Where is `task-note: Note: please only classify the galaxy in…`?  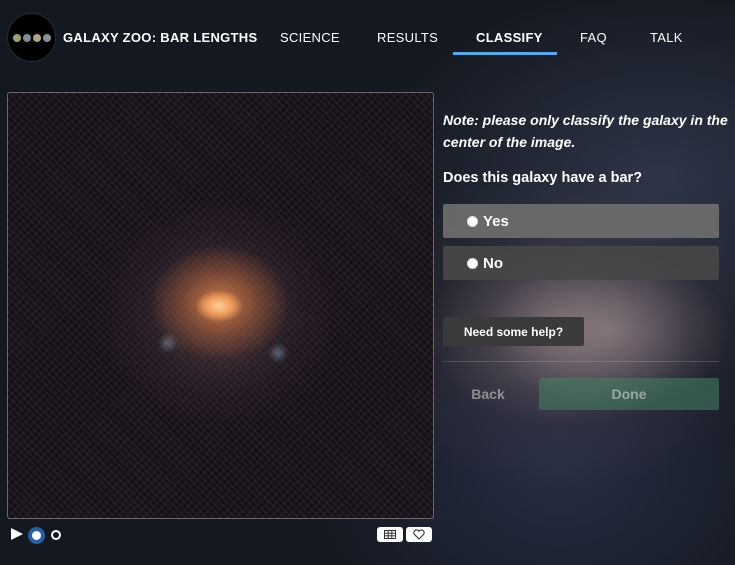
task-note: Note: please only classify the galaxy in… is located at coordinates (585, 131).